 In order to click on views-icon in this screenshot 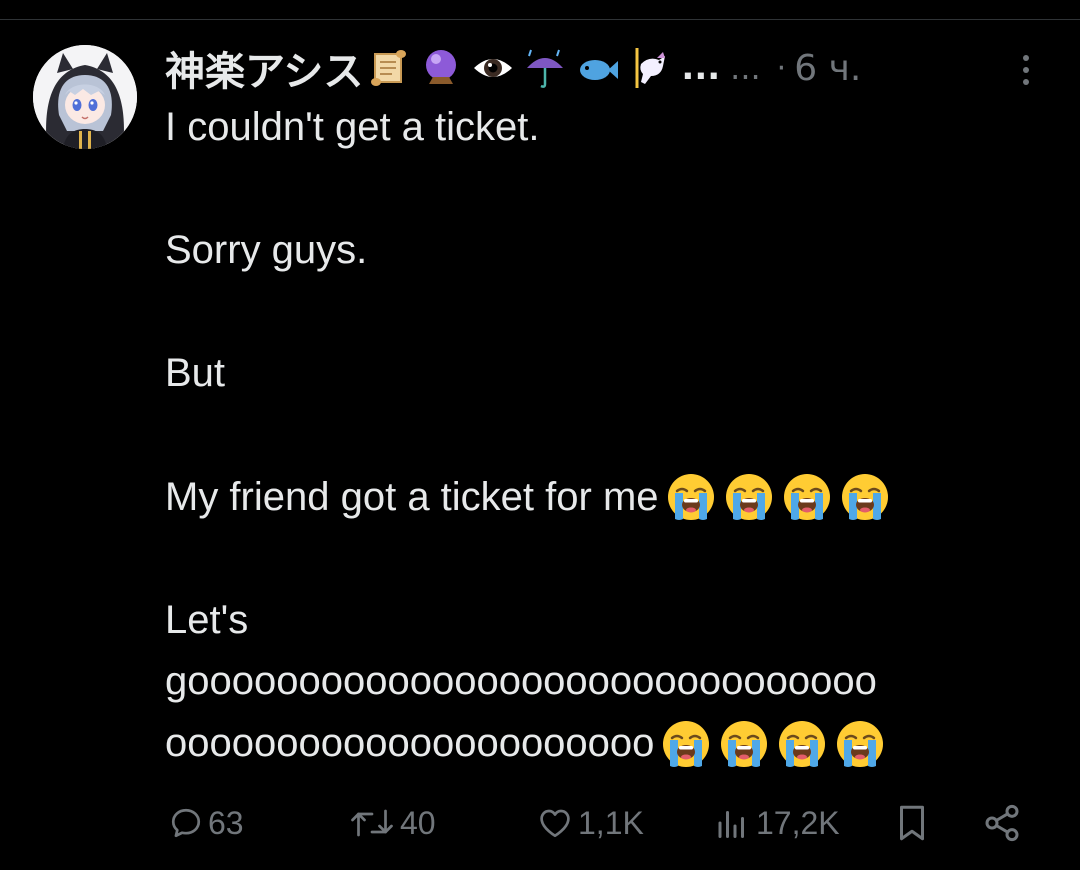, I will do `click(731, 824)`.